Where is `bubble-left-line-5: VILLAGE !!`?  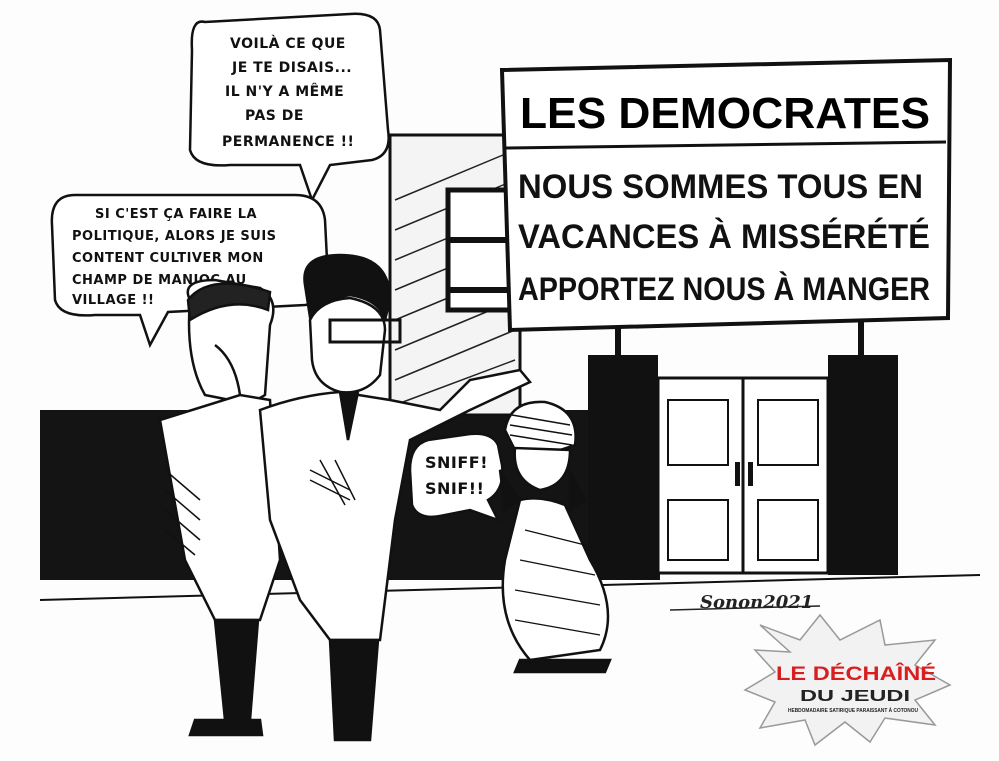
bubble-left-line-5: VILLAGE !! is located at coordinates (113, 300).